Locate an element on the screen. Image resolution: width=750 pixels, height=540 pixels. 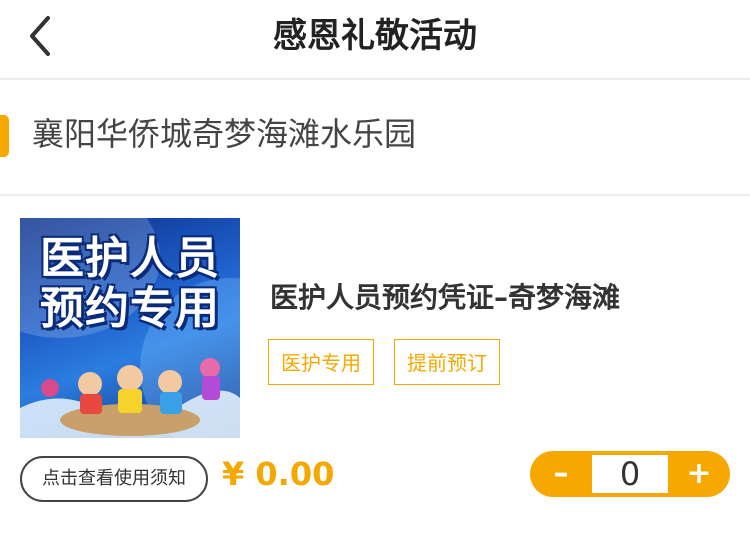
product-image-text-line2: 预约专用 is located at coordinates (130, 308).